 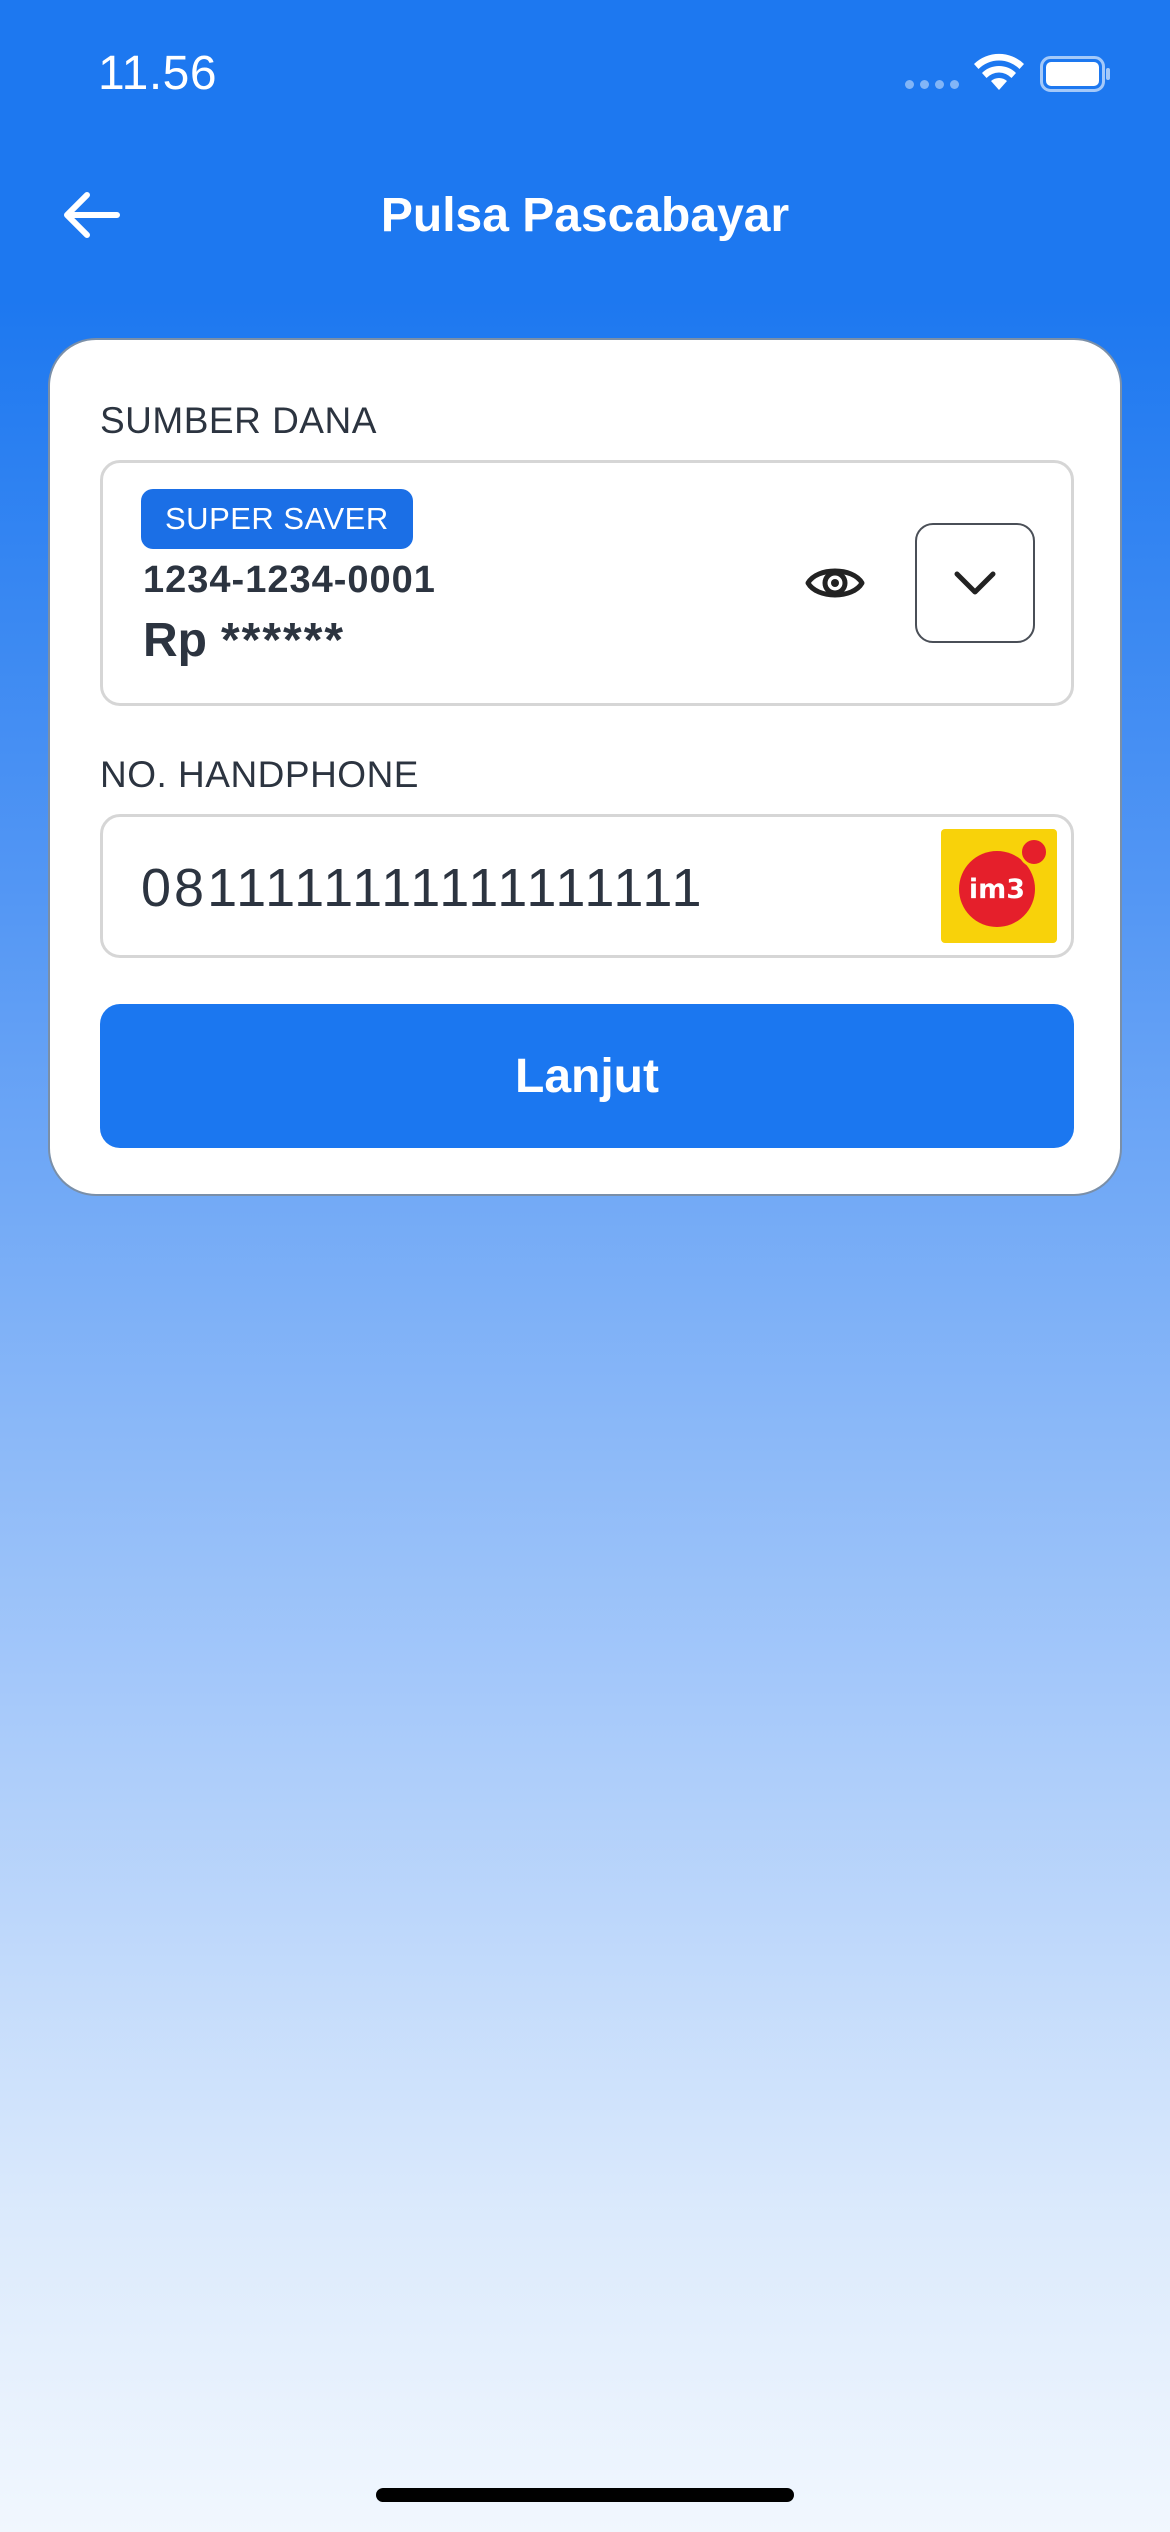 What do you see at coordinates (277, 519) in the screenshot?
I see `account-type-badge: SUPER SAVER` at bounding box center [277, 519].